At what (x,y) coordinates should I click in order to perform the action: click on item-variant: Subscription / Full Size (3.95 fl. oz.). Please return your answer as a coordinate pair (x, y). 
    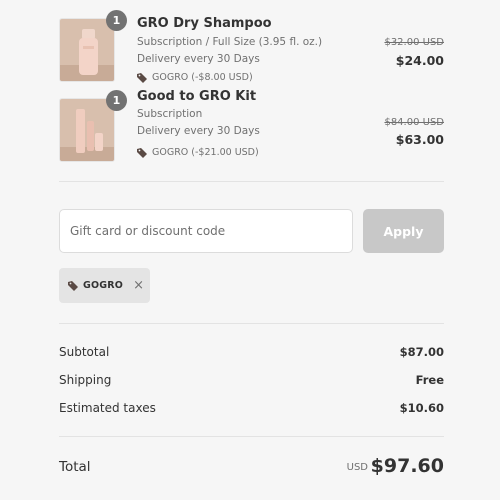
    Looking at the image, I should click on (230, 42).